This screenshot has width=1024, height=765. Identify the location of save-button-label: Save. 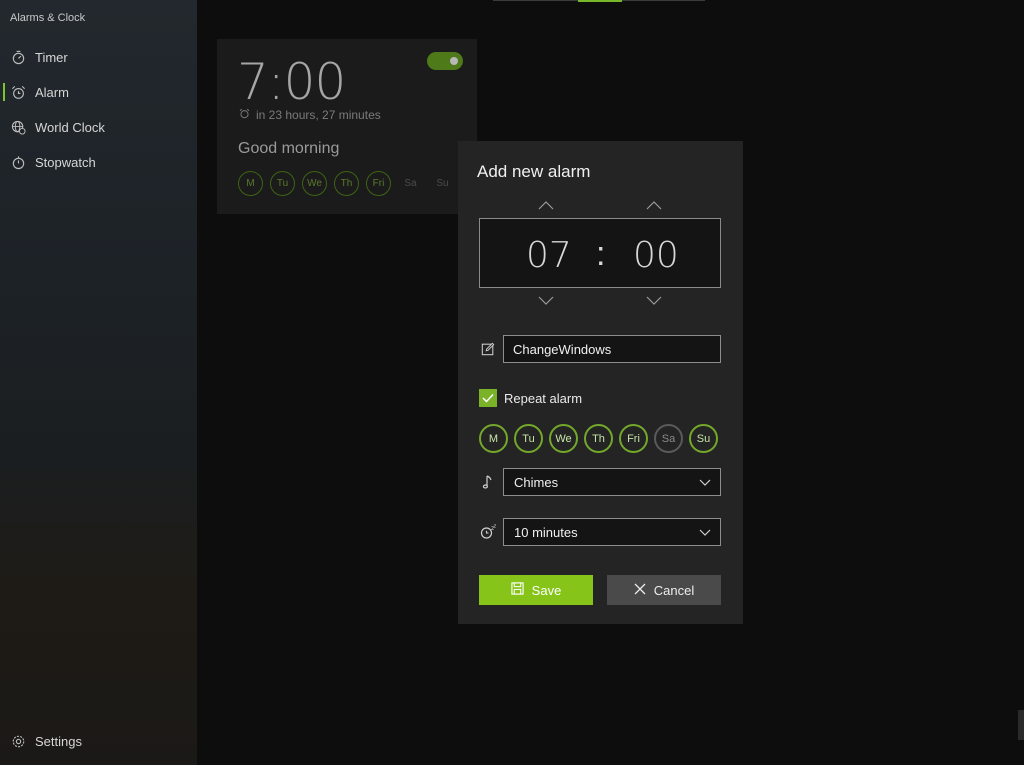
(546, 590).